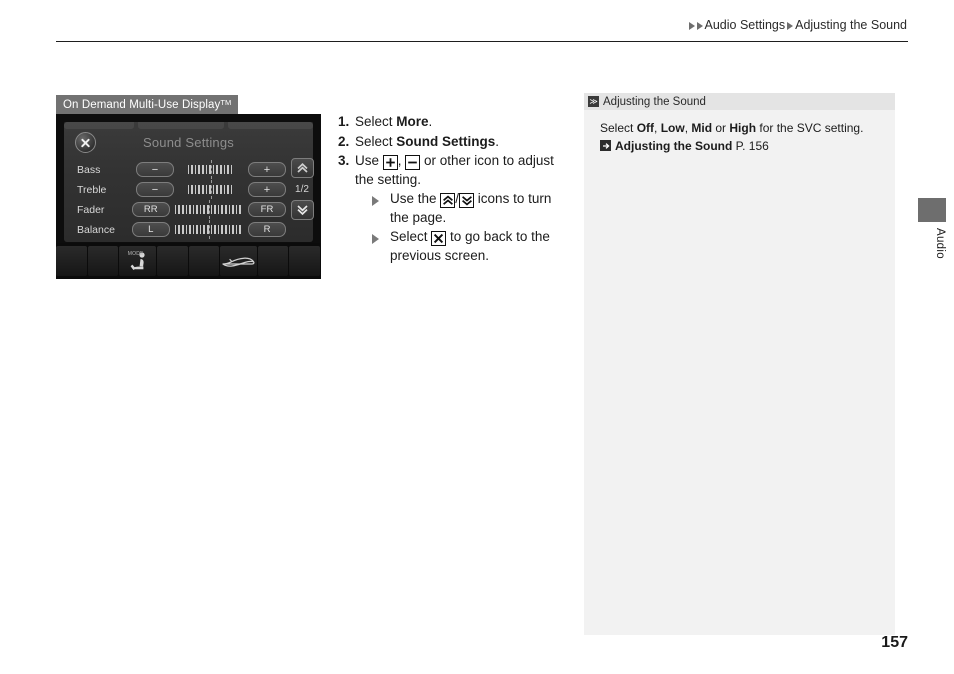 Image resolution: width=954 pixels, height=674 pixels. I want to click on bass-decrease-button: −, so click(155, 169).